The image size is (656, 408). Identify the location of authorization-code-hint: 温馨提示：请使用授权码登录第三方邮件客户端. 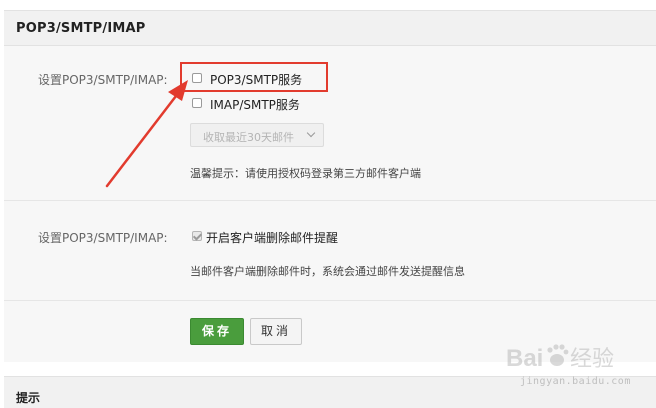
(305, 173).